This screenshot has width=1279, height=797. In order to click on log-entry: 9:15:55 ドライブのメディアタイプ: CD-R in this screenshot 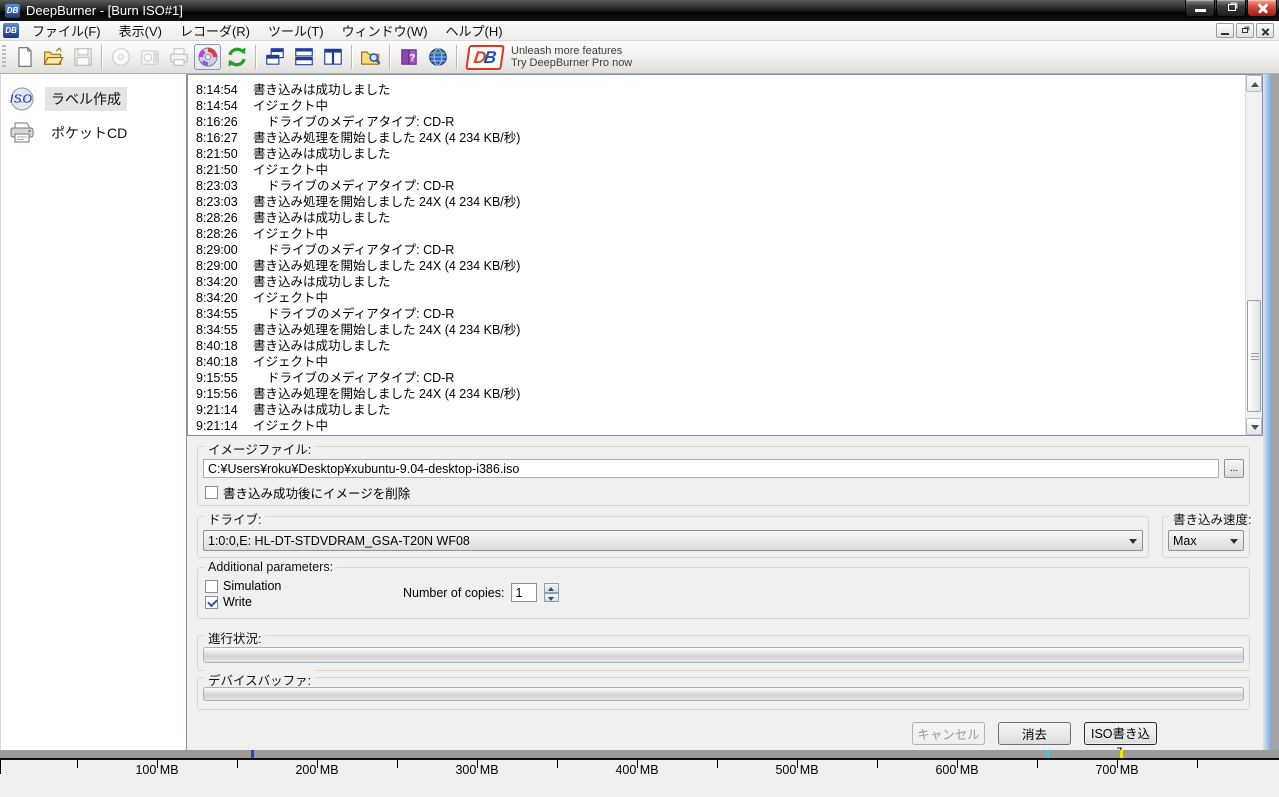, I will do `click(729, 376)`.